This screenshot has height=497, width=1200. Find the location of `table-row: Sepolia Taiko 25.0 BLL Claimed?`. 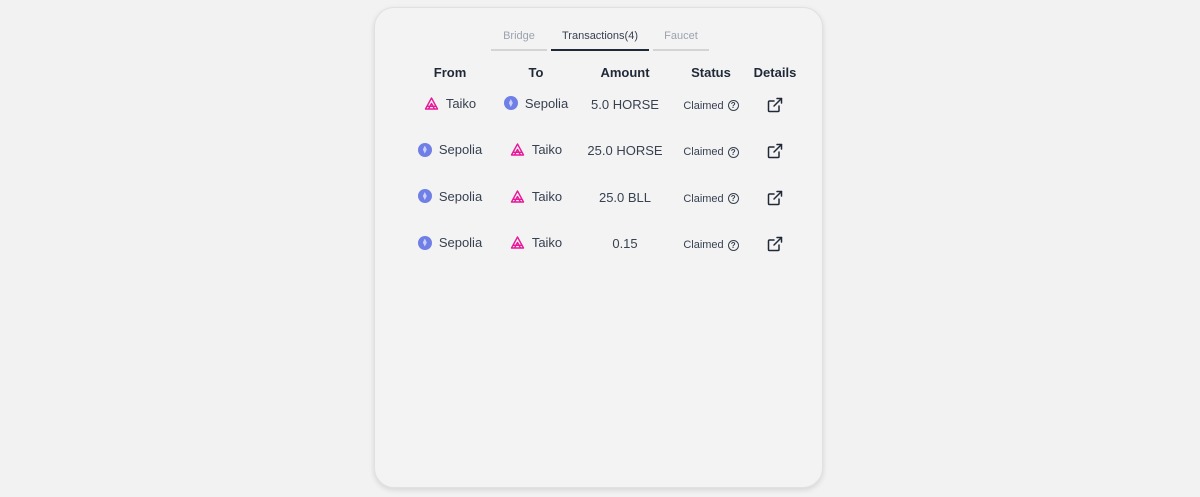

table-row: Sepolia Taiko 25.0 BLL Claimed? is located at coordinates (603, 197).